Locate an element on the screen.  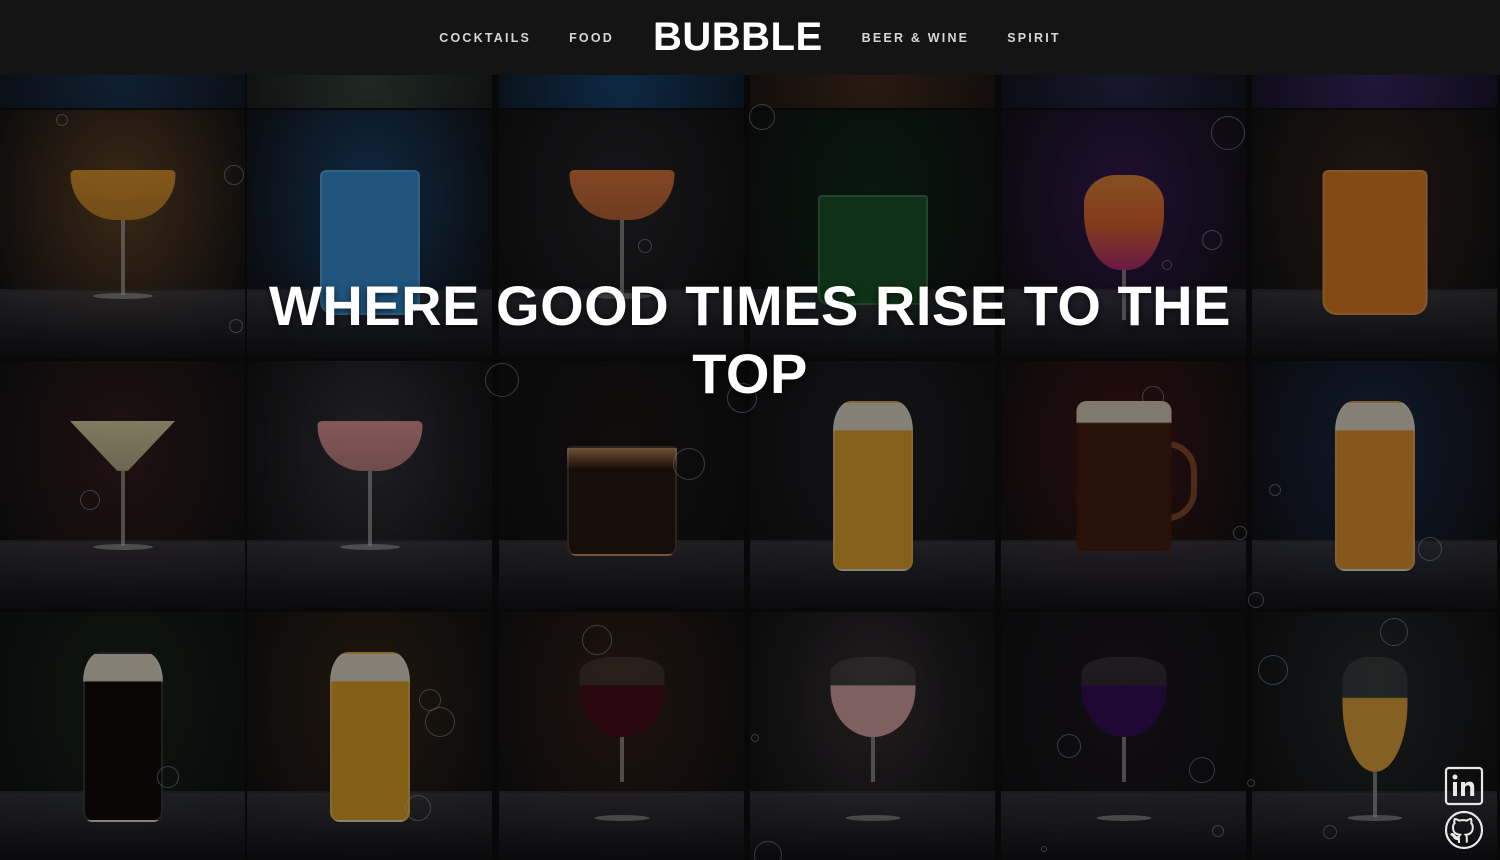
nav-cocktails: COCKTAILS is located at coordinates (485, 38).